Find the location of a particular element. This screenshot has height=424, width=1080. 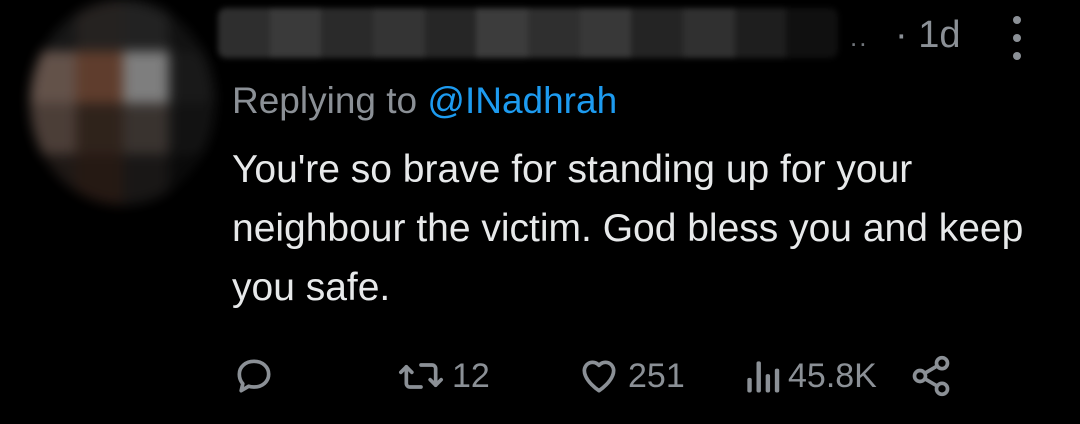

like-button: 251 is located at coordinates (630, 376).